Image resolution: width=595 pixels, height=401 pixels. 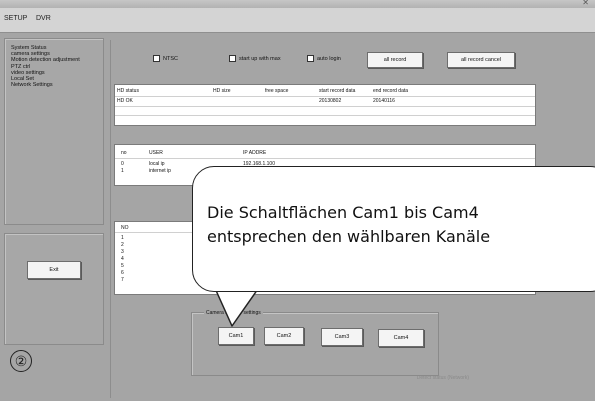 What do you see at coordinates (122, 266) in the screenshot?
I see `channel-row-5: 5` at bounding box center [122, 266].